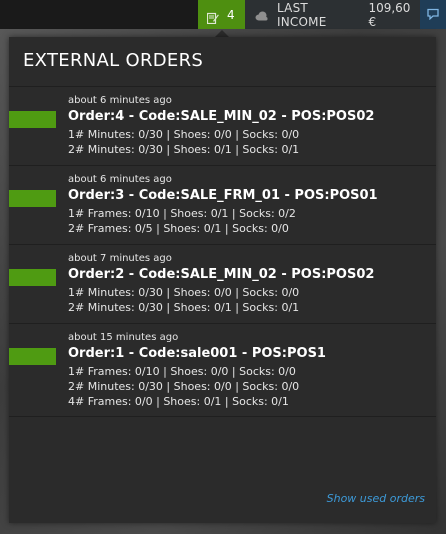 The width and height of the screenshot is (446, 534). I want to click on last-income-label: LAST INCOME, so click(302, 14).